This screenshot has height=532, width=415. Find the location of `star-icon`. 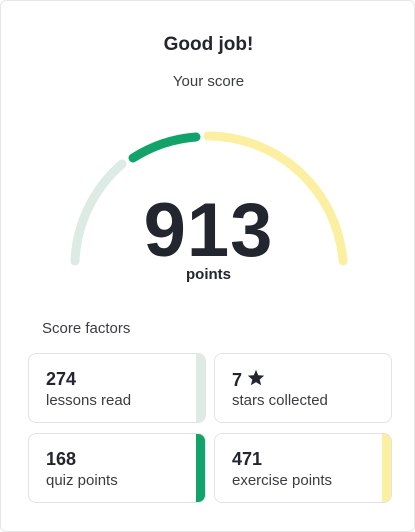

star-icon is located at coordinates (256, 380).